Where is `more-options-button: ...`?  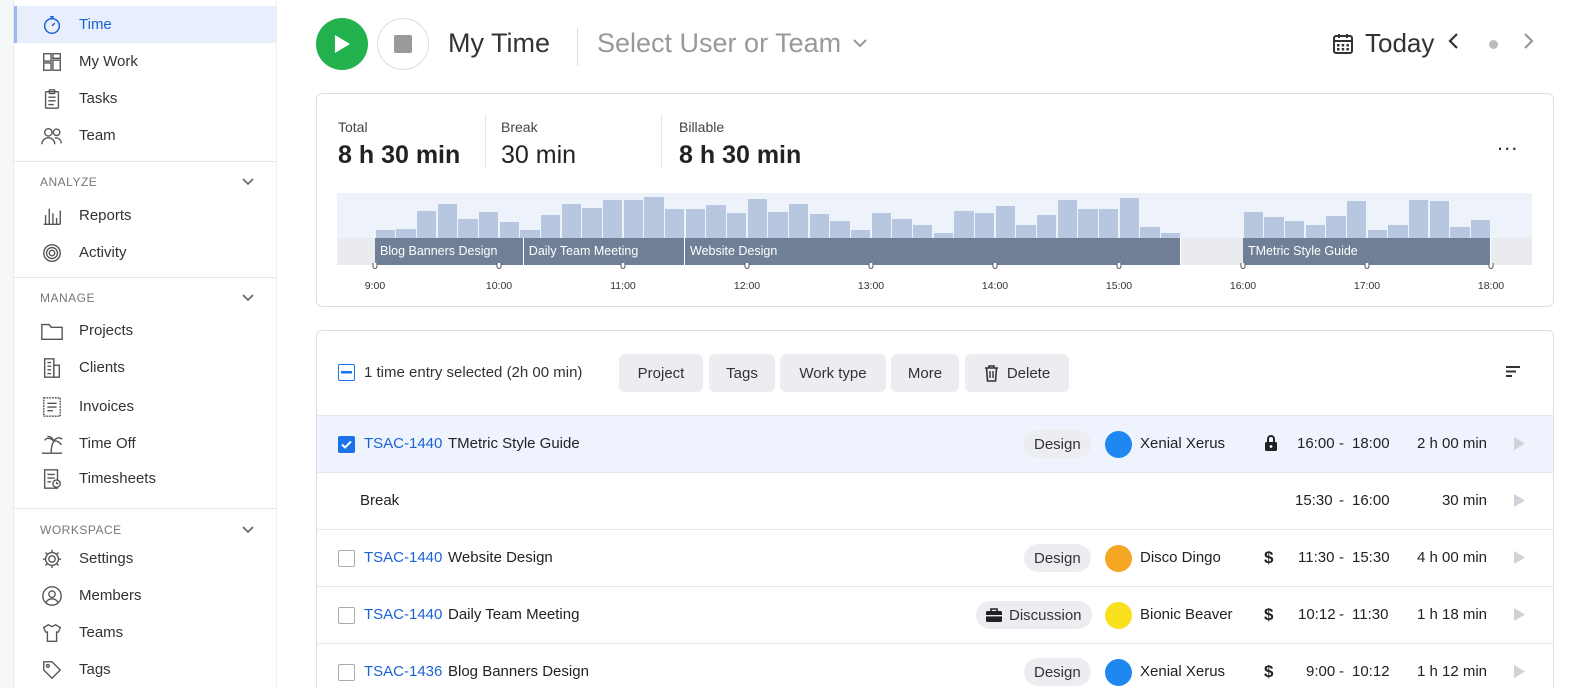 more-options-button: ... is located at coordinates (1507, 143).